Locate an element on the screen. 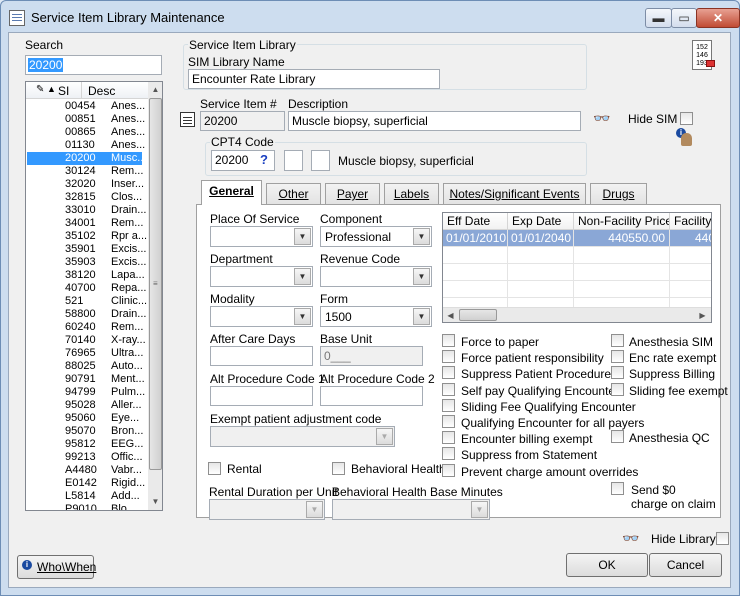 This screenshot has width=740, height=596. alt-procedure-code-1-field is located at coordinates (261, 396).